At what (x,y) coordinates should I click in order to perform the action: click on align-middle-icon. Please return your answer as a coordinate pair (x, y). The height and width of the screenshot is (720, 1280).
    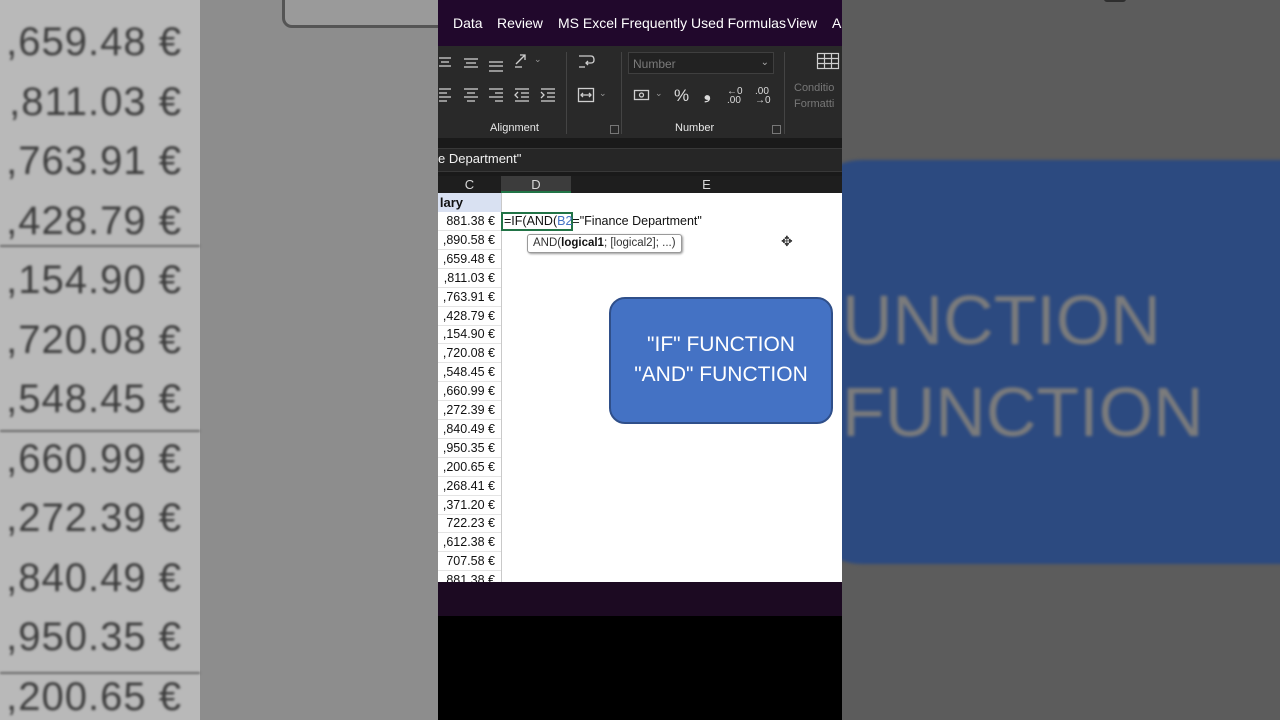
    Looking at the image, I should click on (471, 63).